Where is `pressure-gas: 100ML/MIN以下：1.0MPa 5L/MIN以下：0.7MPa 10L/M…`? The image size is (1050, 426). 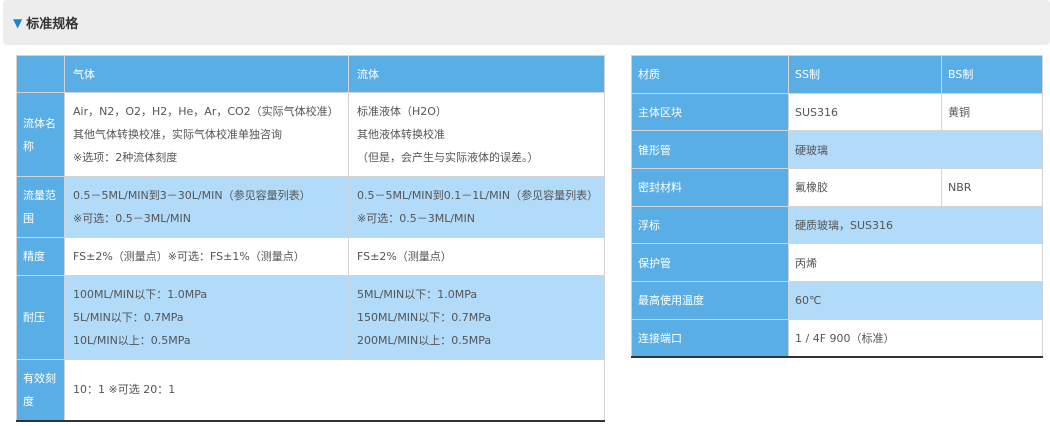
pressure-gas: 100ML/MIN以下：1.0MPa 5L/MIN以下：0.7MPa 10L/M… is located at coordinates (206, 317).